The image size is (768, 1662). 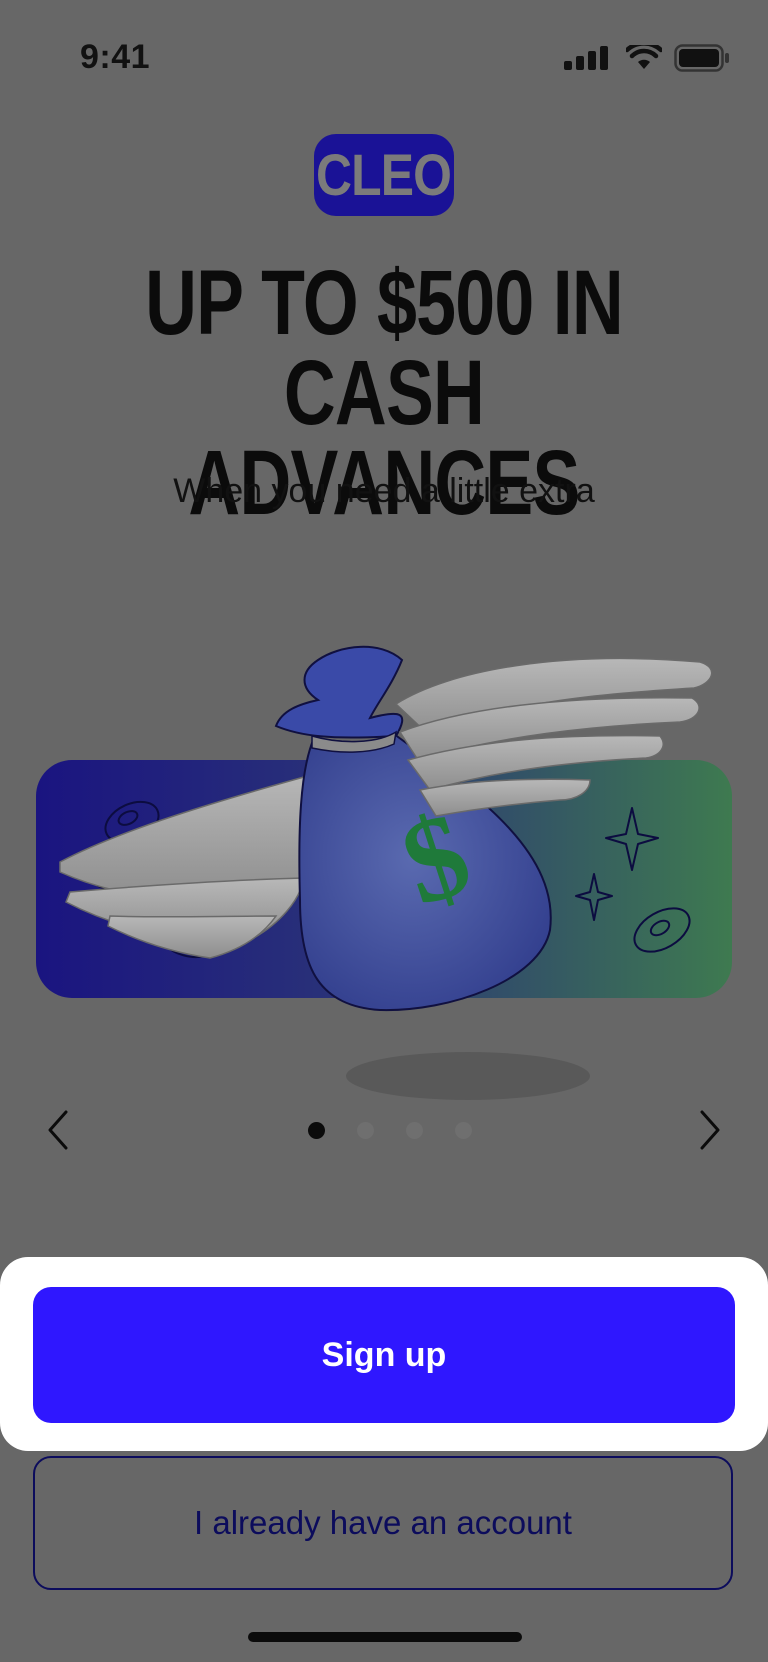 I want to click on headline-line-1: UP TO $500 IN, so click(x=384, y=303).